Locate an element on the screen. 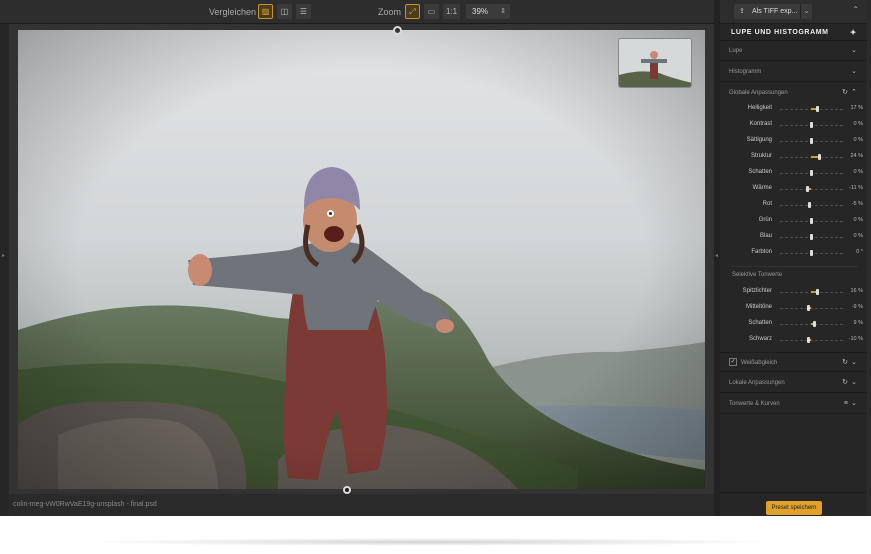  global-slider-row: Farbton 0 ° is located at coordinates (793, 253).